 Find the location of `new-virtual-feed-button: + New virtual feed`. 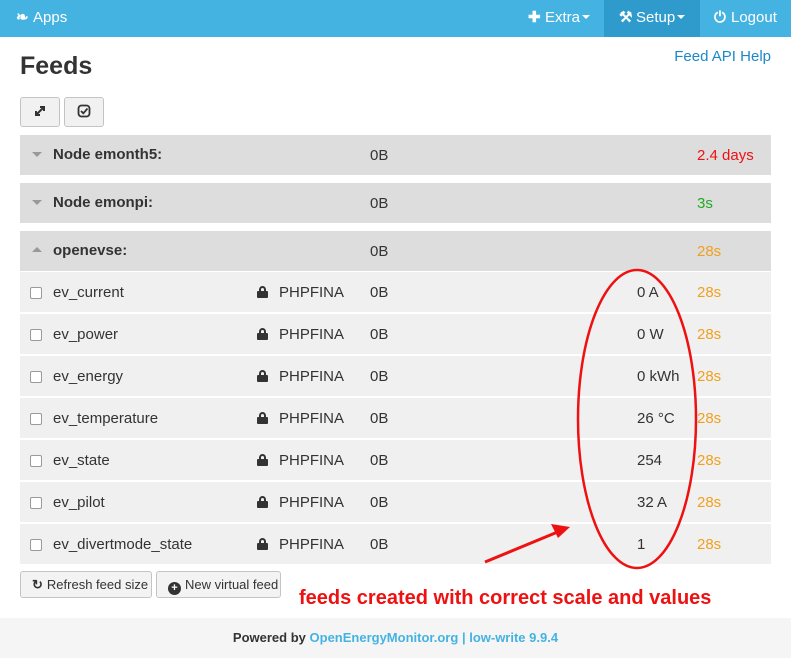

new-virtual-feed-button: + New virtual feed is located at coordinates (218, 584).